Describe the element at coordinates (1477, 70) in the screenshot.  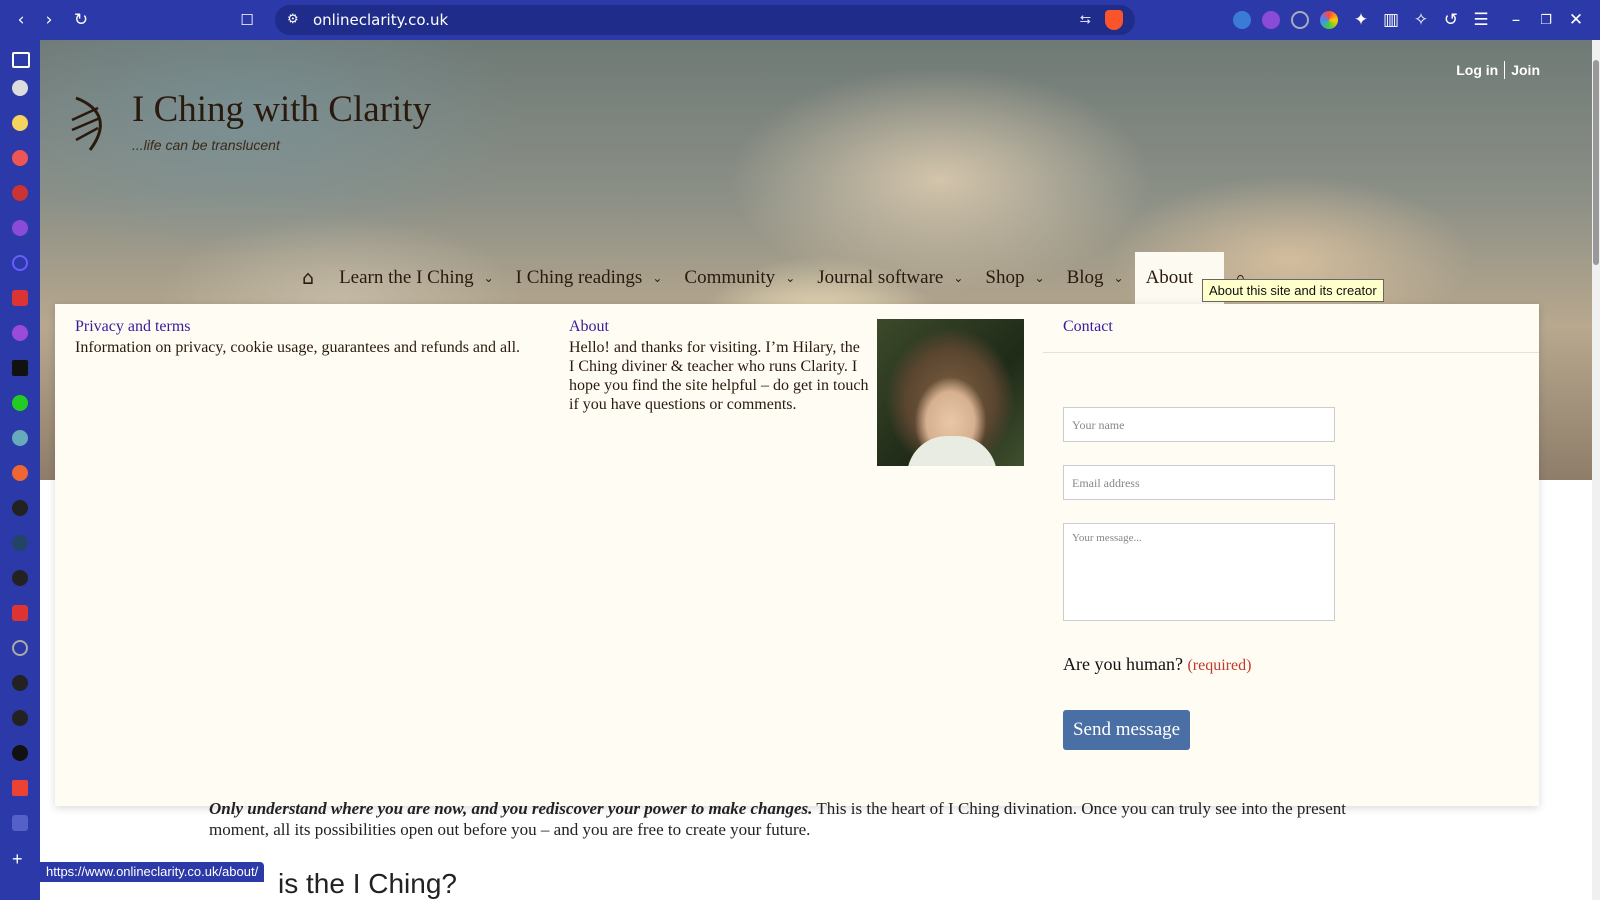
I see `login-link: Log in` at that location.